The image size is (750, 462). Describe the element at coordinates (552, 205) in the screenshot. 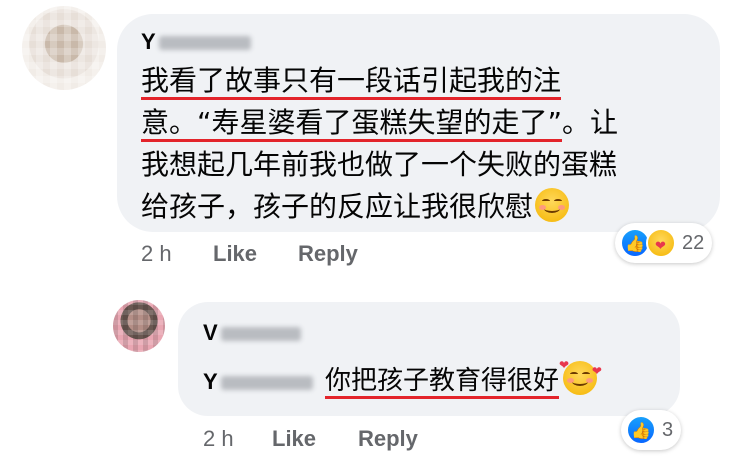

I see `smiling-face-icon` at that location.